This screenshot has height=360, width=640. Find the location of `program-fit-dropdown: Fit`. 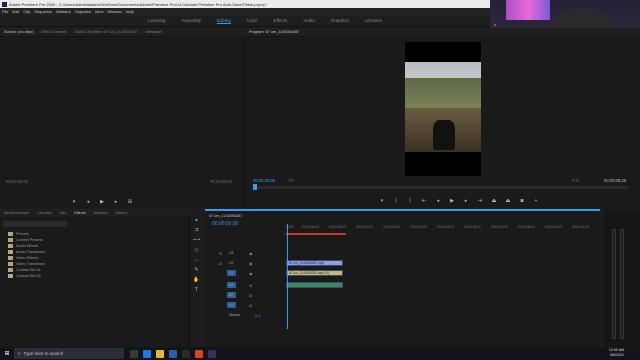

program-fit-dropdown: Fit is located at coordinates (291, 180).